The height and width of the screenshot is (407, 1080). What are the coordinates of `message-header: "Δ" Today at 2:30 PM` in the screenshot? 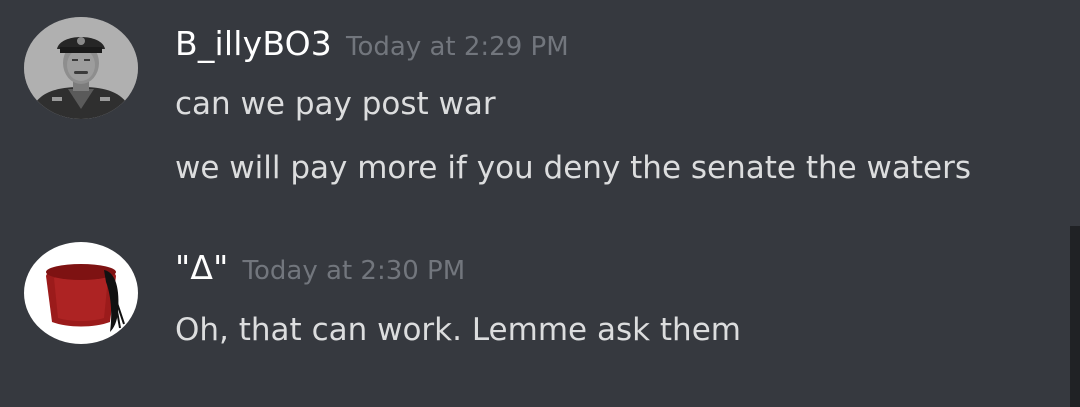 It's located at (320, 267).